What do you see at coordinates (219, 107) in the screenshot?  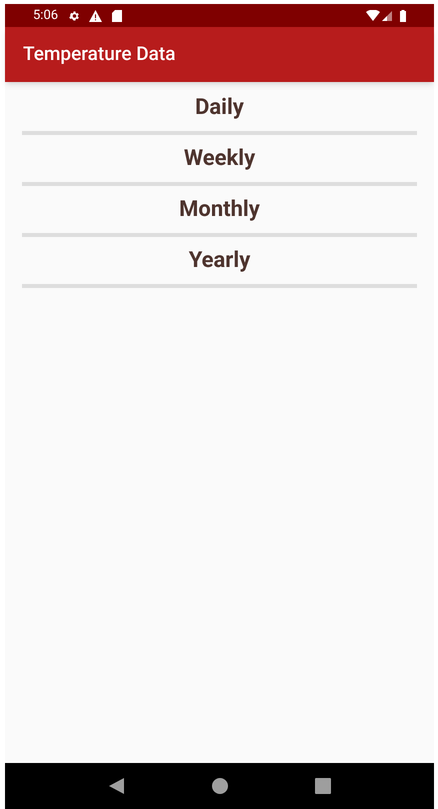 I see `list-item: Daily` at bounding box center [219, 107].